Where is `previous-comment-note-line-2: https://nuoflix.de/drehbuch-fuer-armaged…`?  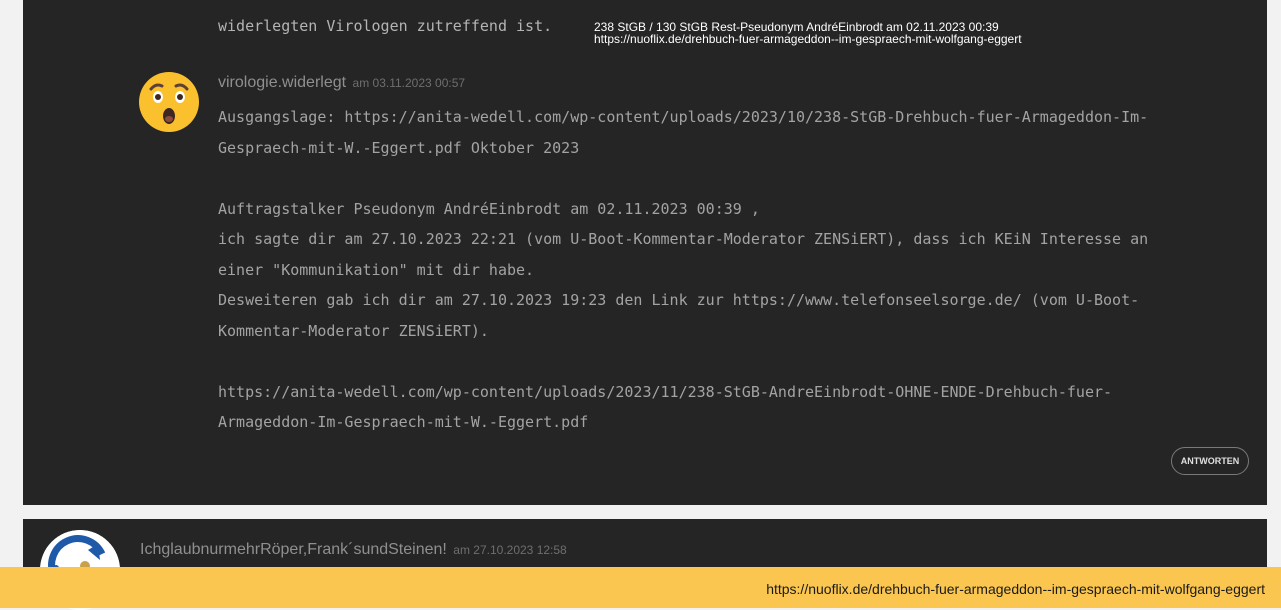 previous-comment-note-line-2: https://nuoflix.de/drehbuch-fuer-armaged… is located at coordinates (808, 39).